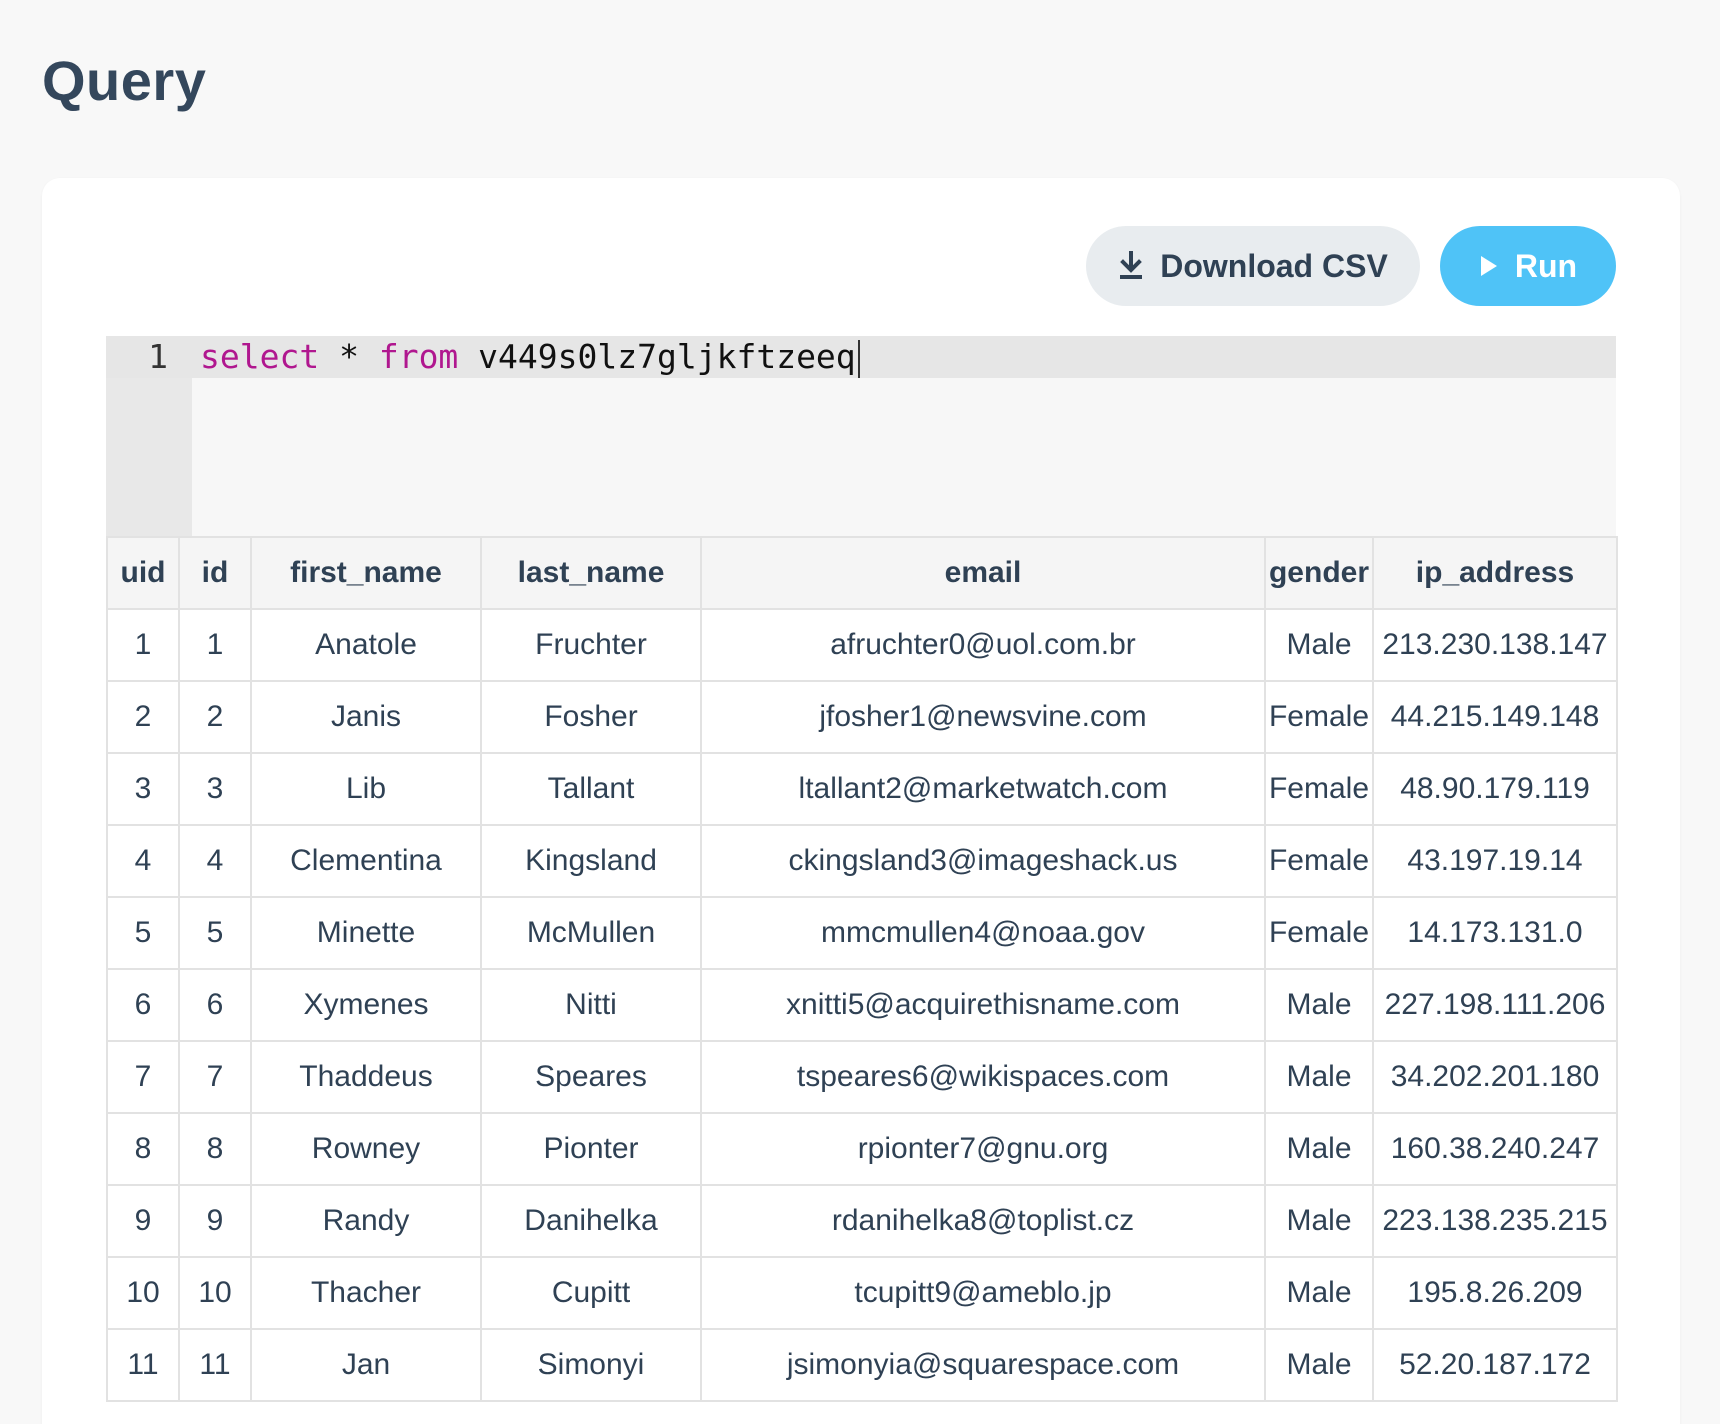 The width and height of the screenshot is (1720, 1424). Describe the element at coordinates (591, 1365) in the screenshot. I see `table-cell-last-name: Simonyi` at that location.